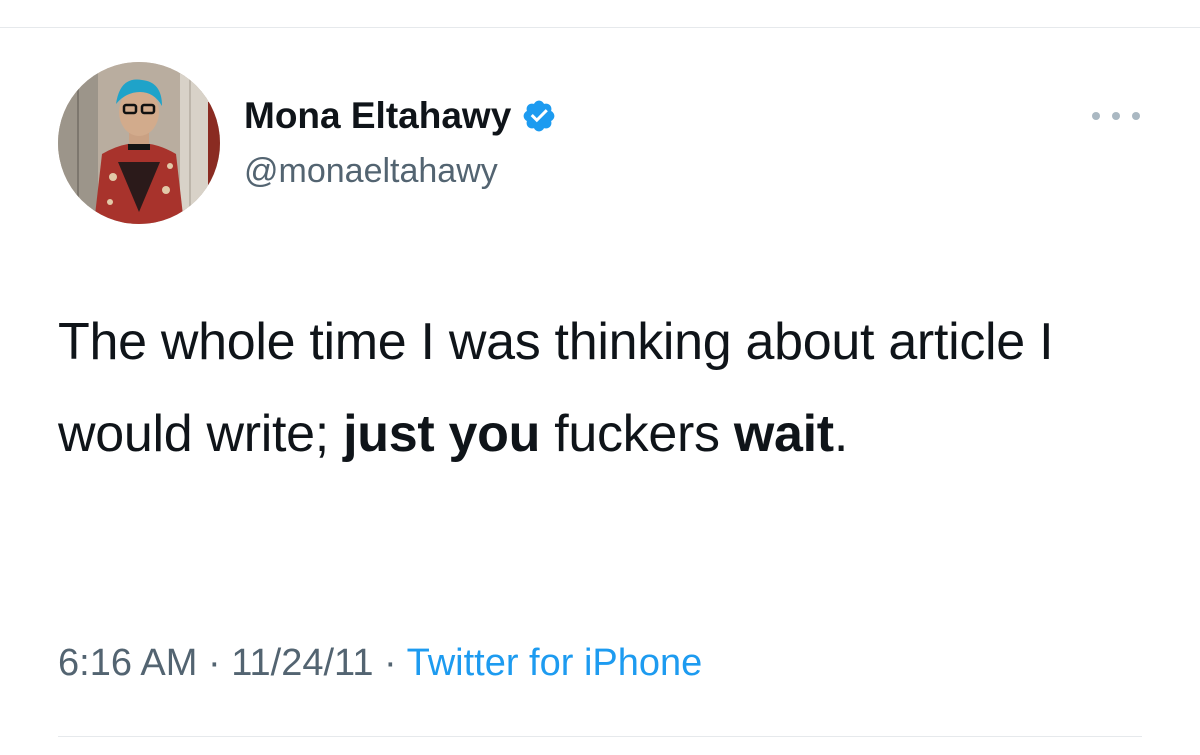 This screenshot has width=1200, height=755. What do you see at coordinates (442, 434) in the screenshot?
I see `tweet-text-bold: just you` at bounding box center [442, 434].